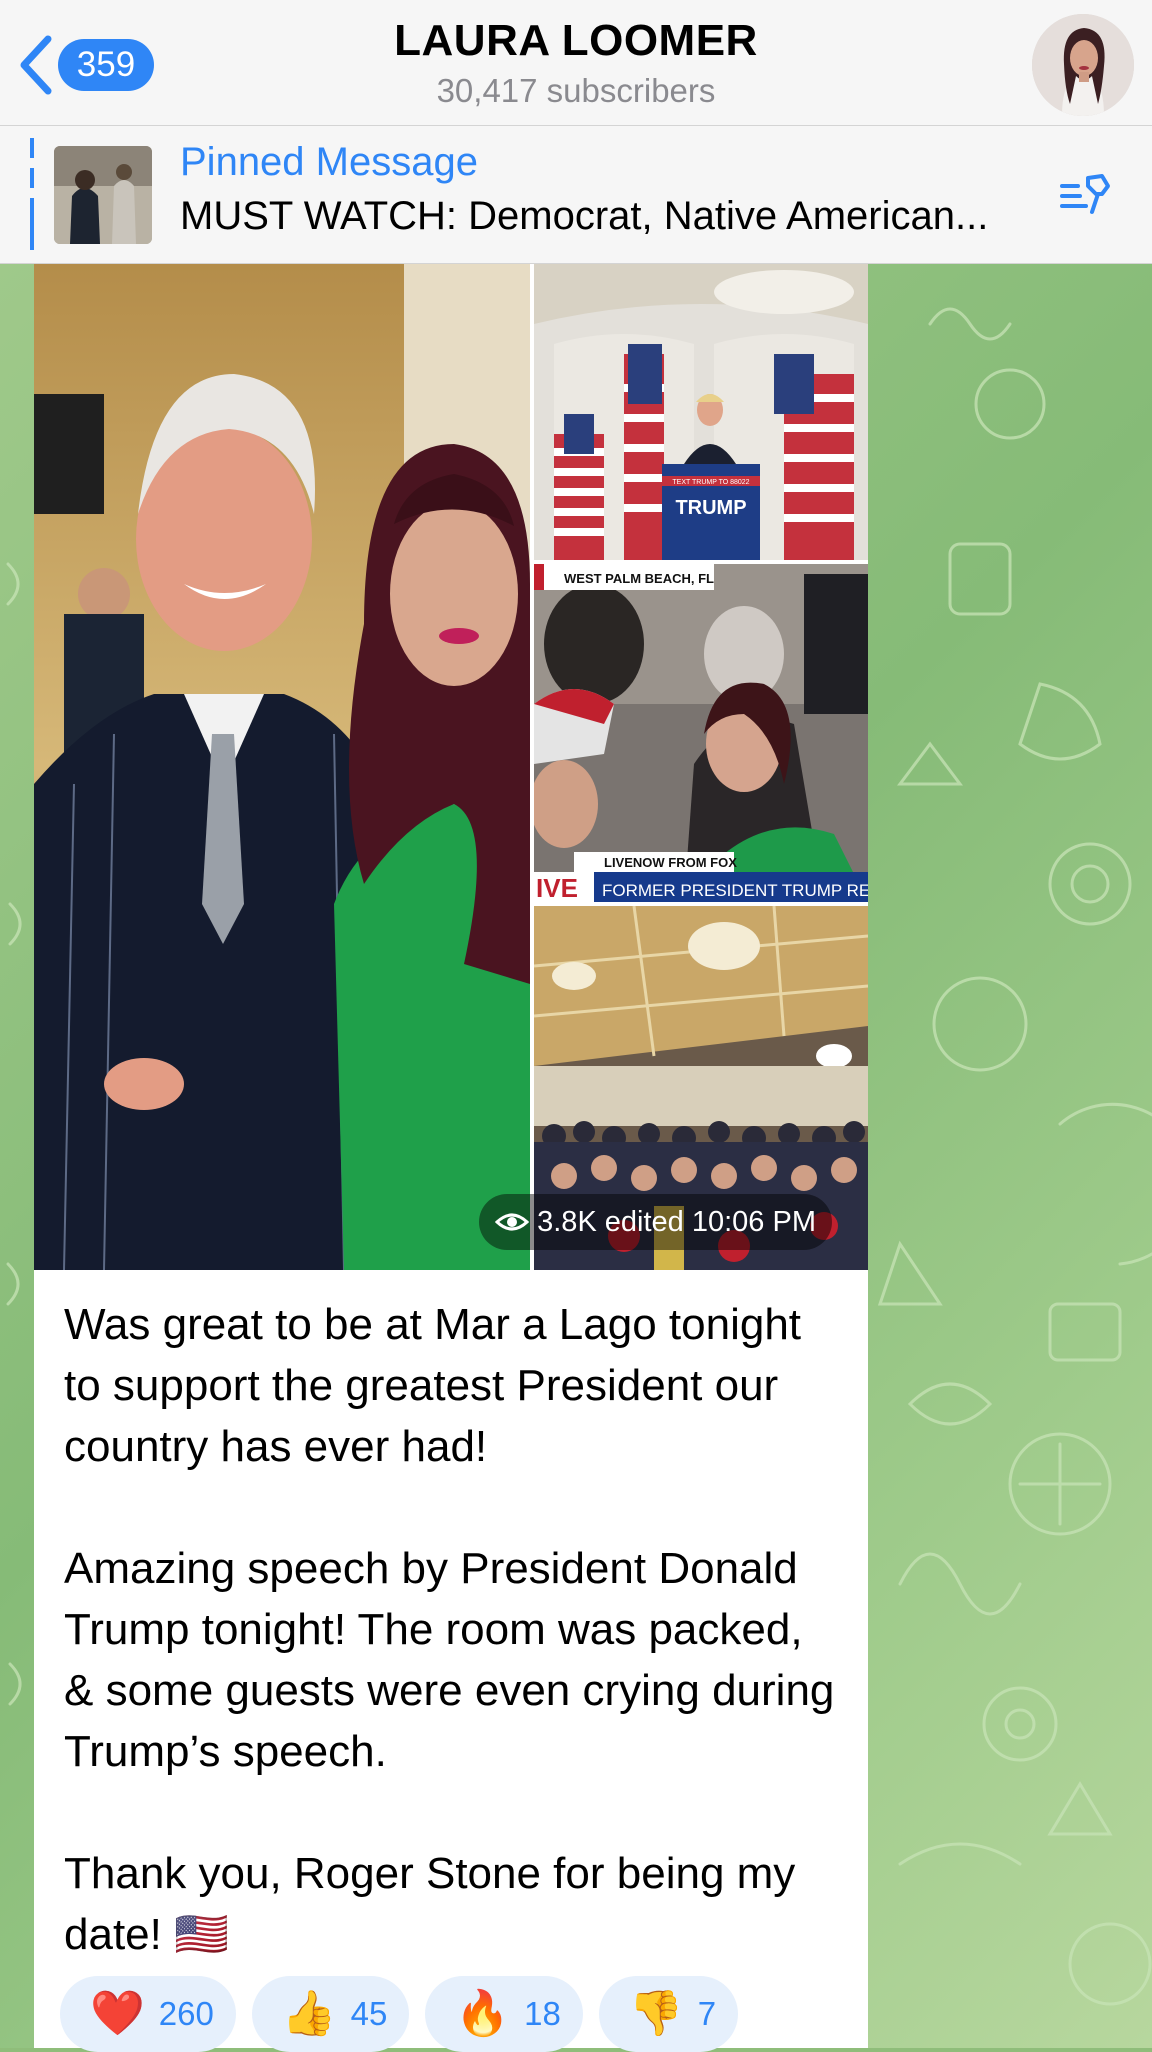 The width and height of the screenshot is (1152, 2052). What do you see at coordinates (710, 482) in the screenshot?
I see `podium-small-text: TEXT TRUMP TO 88022` at bounding box center [710, 482].